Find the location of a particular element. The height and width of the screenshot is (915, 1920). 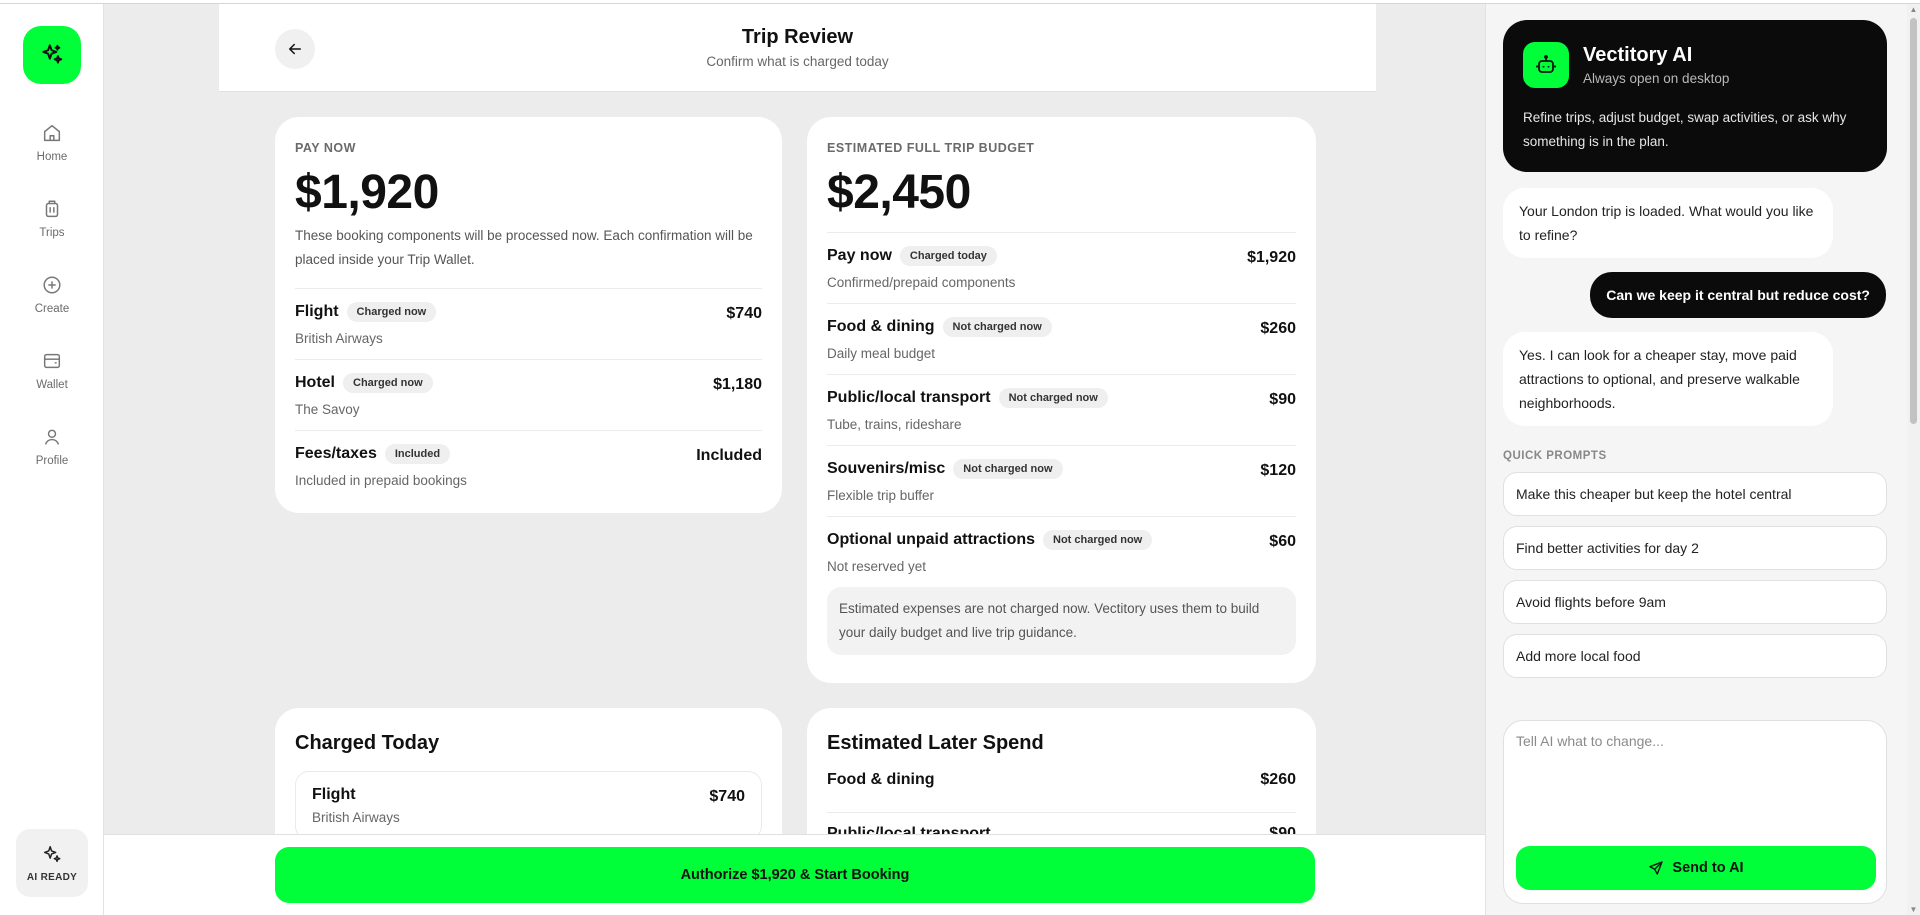

line-item-amount: $740 is located at coordinates (744, 313).